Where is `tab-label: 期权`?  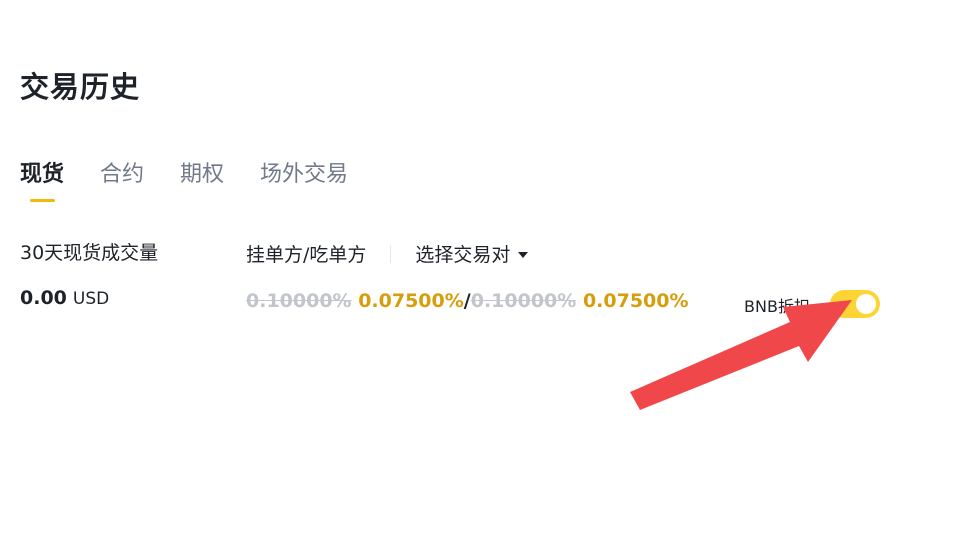 tab-label: 期权 is located at coordinates (202, 174).